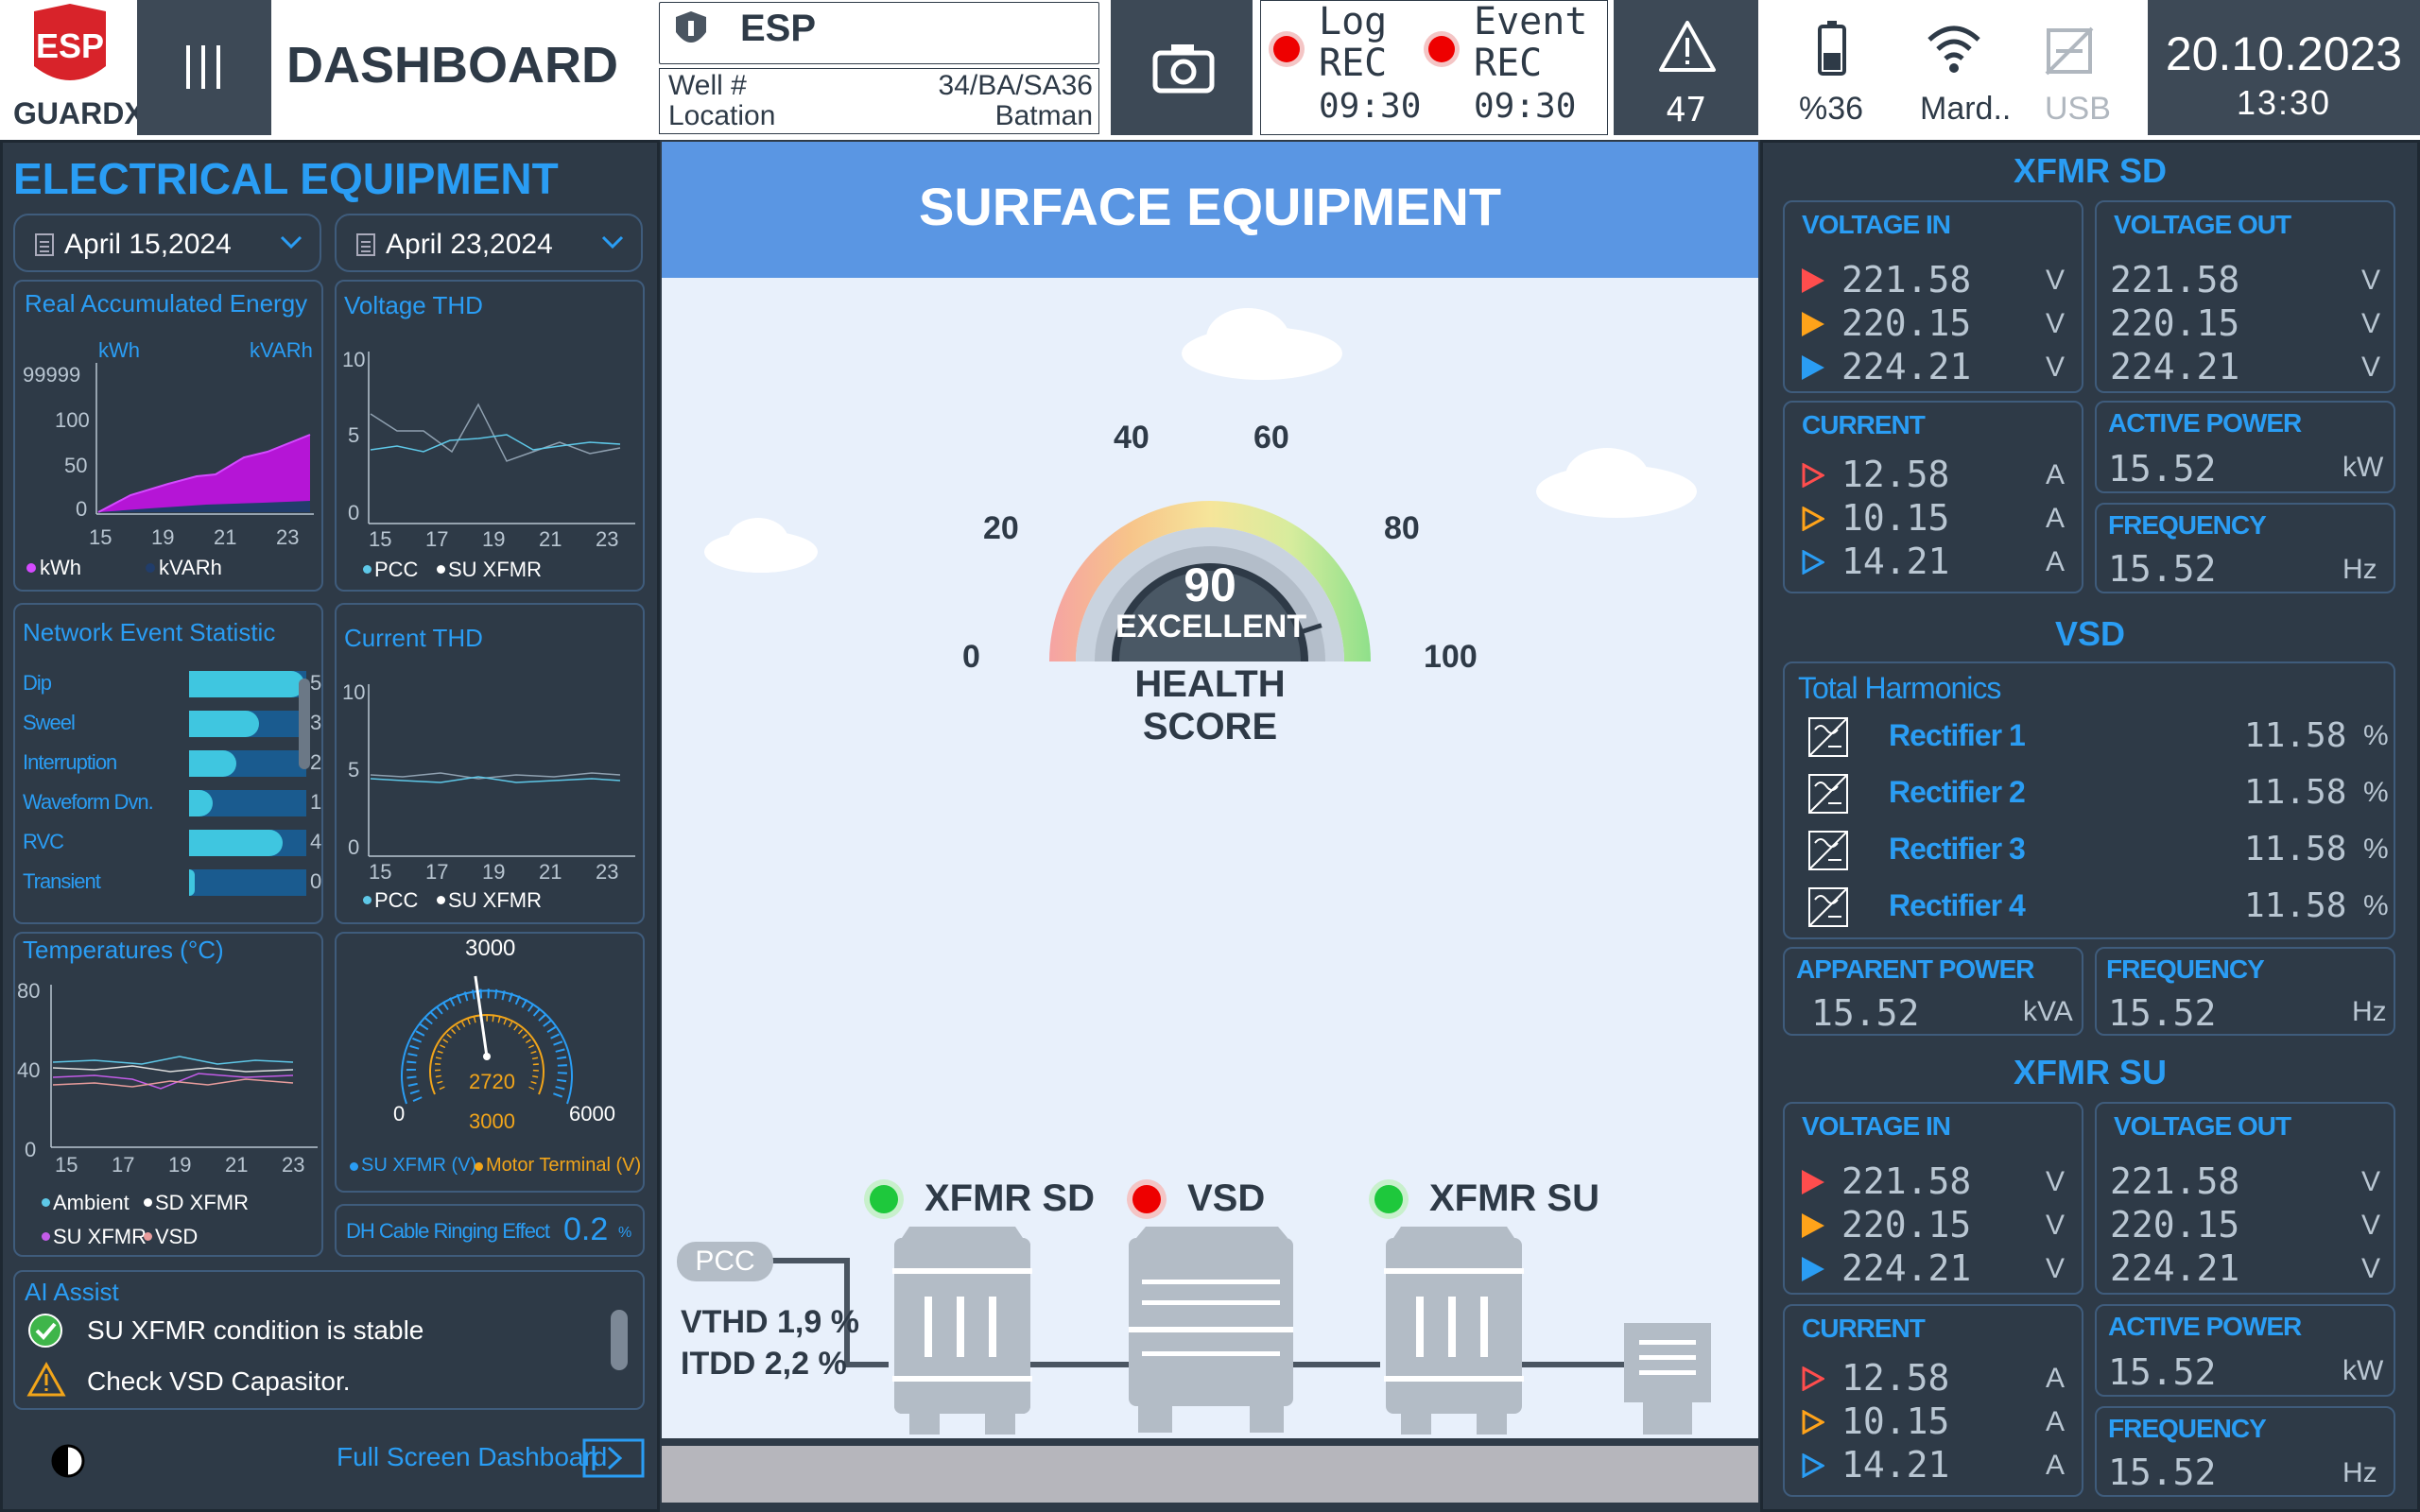 The width and height of the screenshot is (2420, 1512). I want to click on gauge-tick: 60, so click(1271, 437).